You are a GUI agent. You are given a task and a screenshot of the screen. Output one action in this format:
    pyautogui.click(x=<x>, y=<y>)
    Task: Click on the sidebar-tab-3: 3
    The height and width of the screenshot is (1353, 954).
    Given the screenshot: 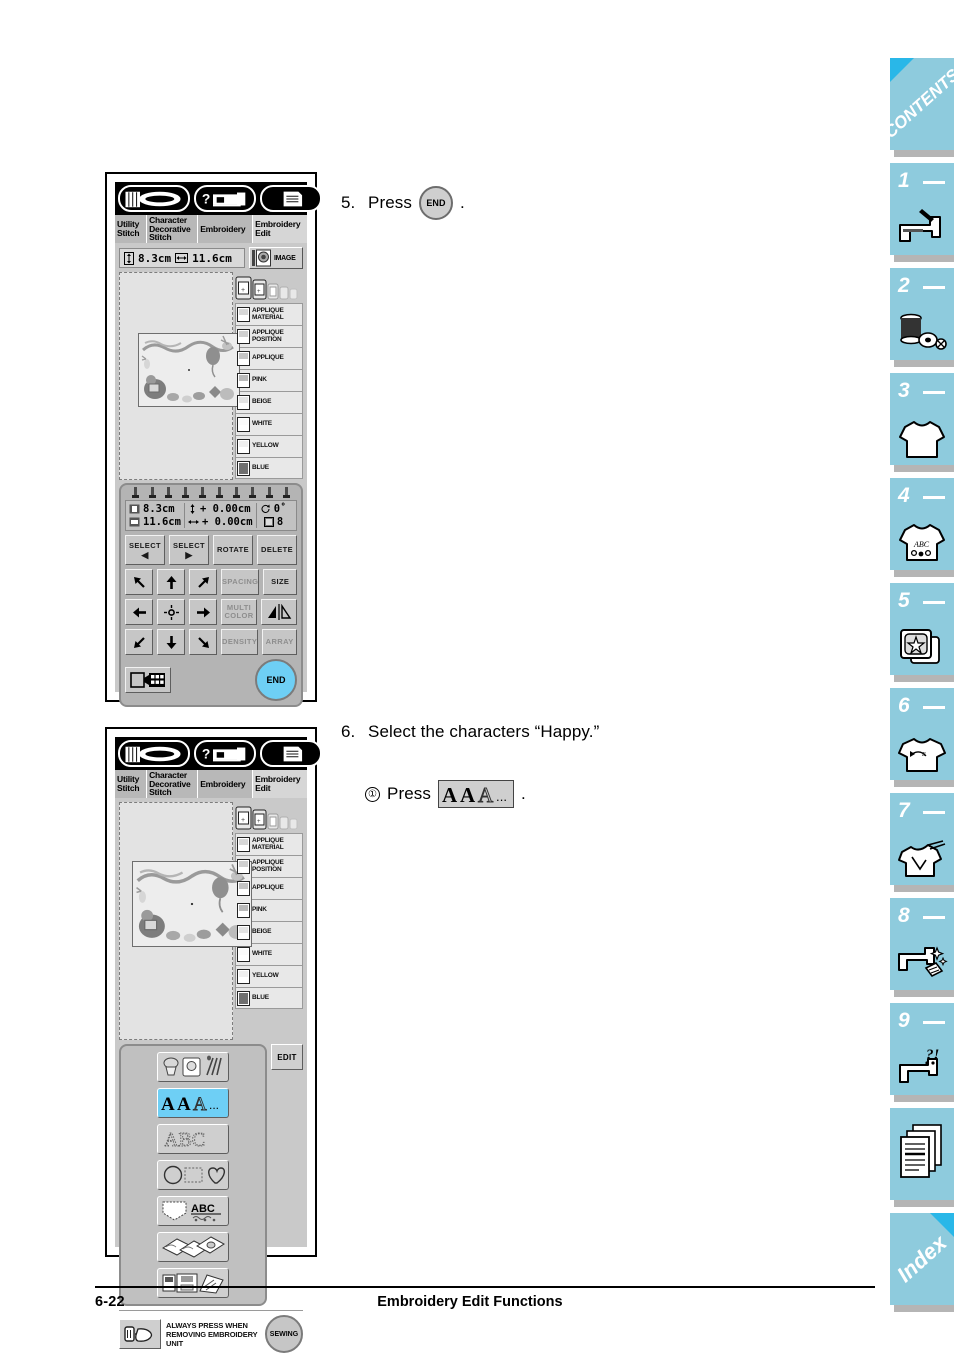 What is the action you would take?
    pyautogui.click(x=922, y=422)
    